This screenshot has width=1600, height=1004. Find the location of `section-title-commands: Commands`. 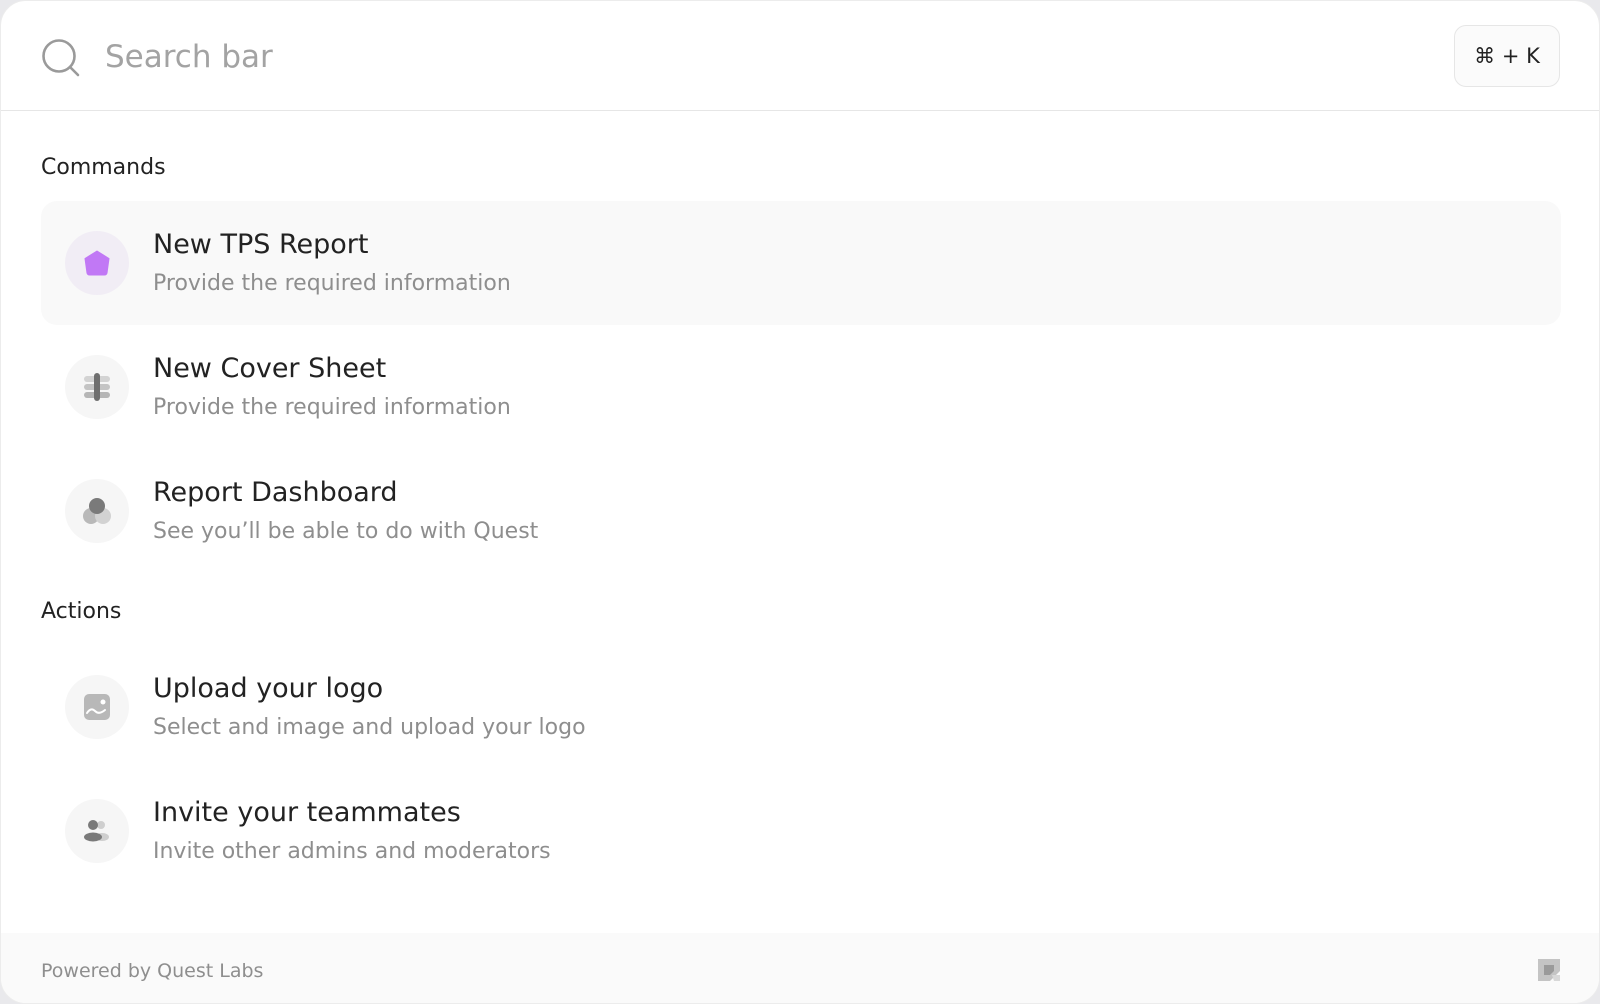

section-title-commands: Commands is located at coordinates (103, 167).